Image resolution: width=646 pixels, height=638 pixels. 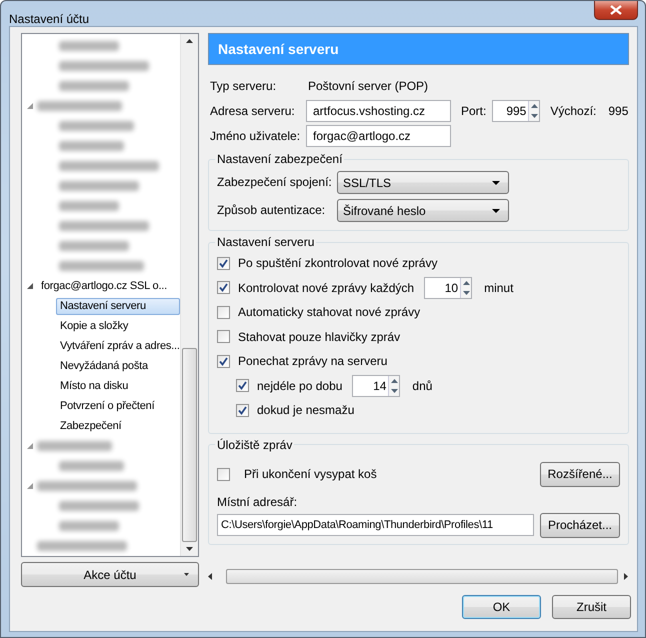 I want to click on field-label: Způsob autentizace:, so click(x=271, y=210).